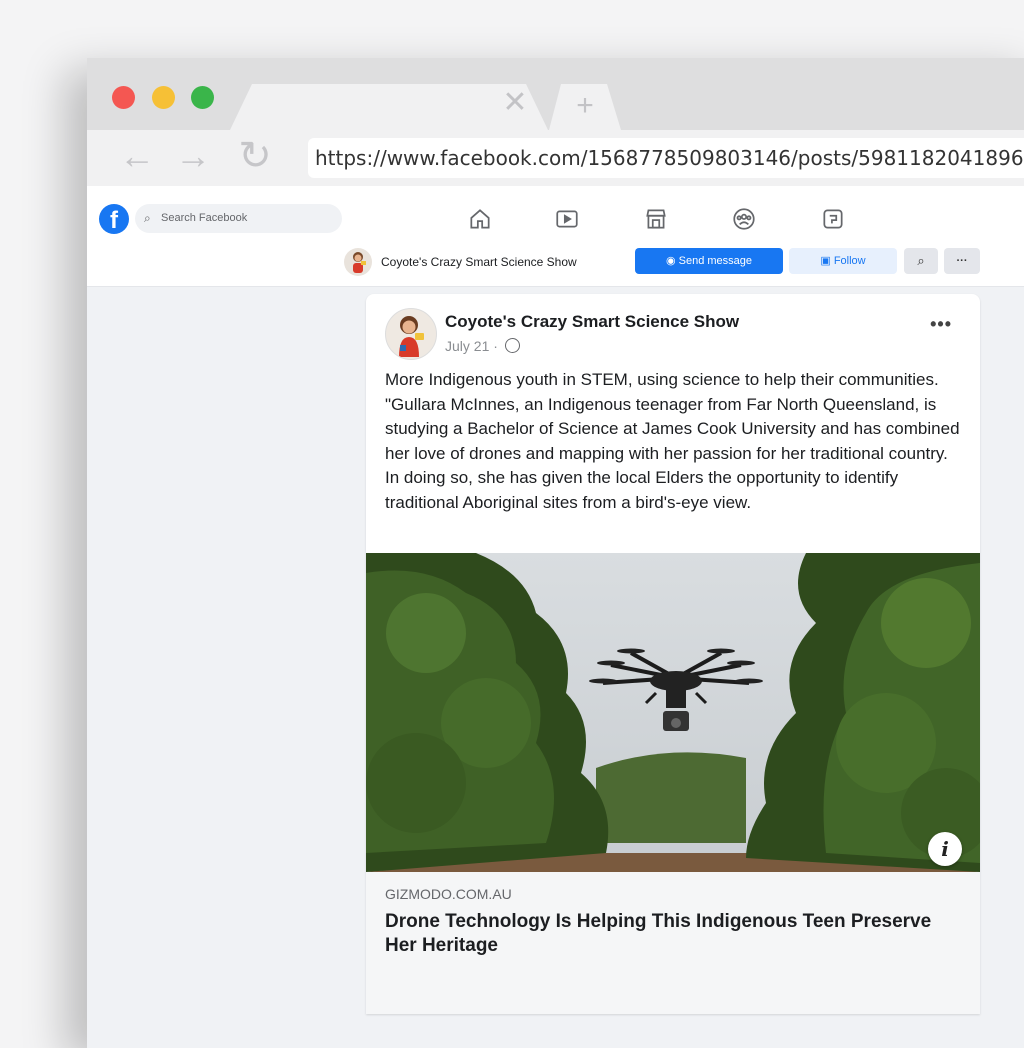  I want to click on page-background, so click(555, 1034).